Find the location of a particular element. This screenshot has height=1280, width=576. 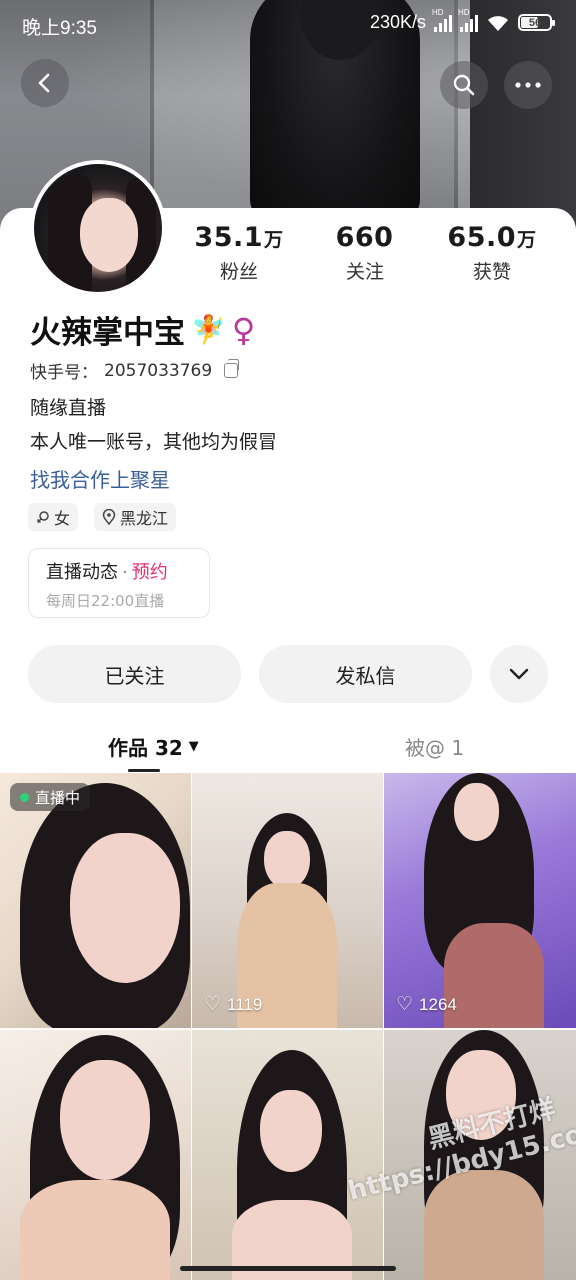

fairy-icon: 🧚 is located at coordinates (208, 329).